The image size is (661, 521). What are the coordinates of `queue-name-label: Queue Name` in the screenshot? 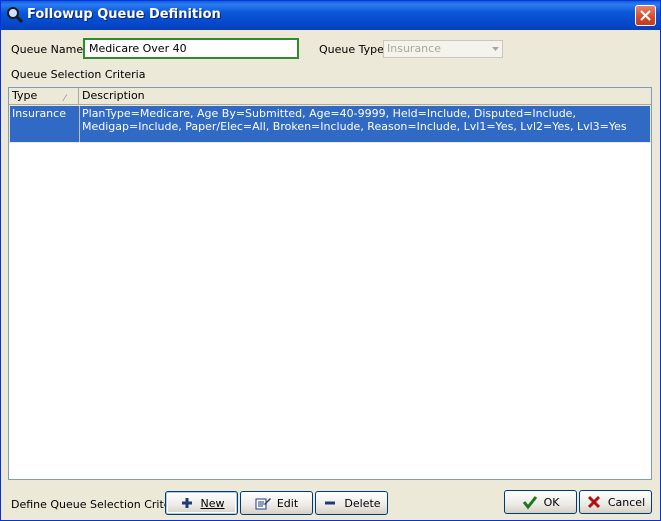 It's located at (47, 49).